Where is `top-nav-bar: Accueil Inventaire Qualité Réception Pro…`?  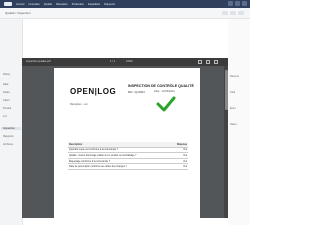 top-nav-bar: Accueil Inventaire Qualité Réception Pro… is located at coordinates (125, 4).